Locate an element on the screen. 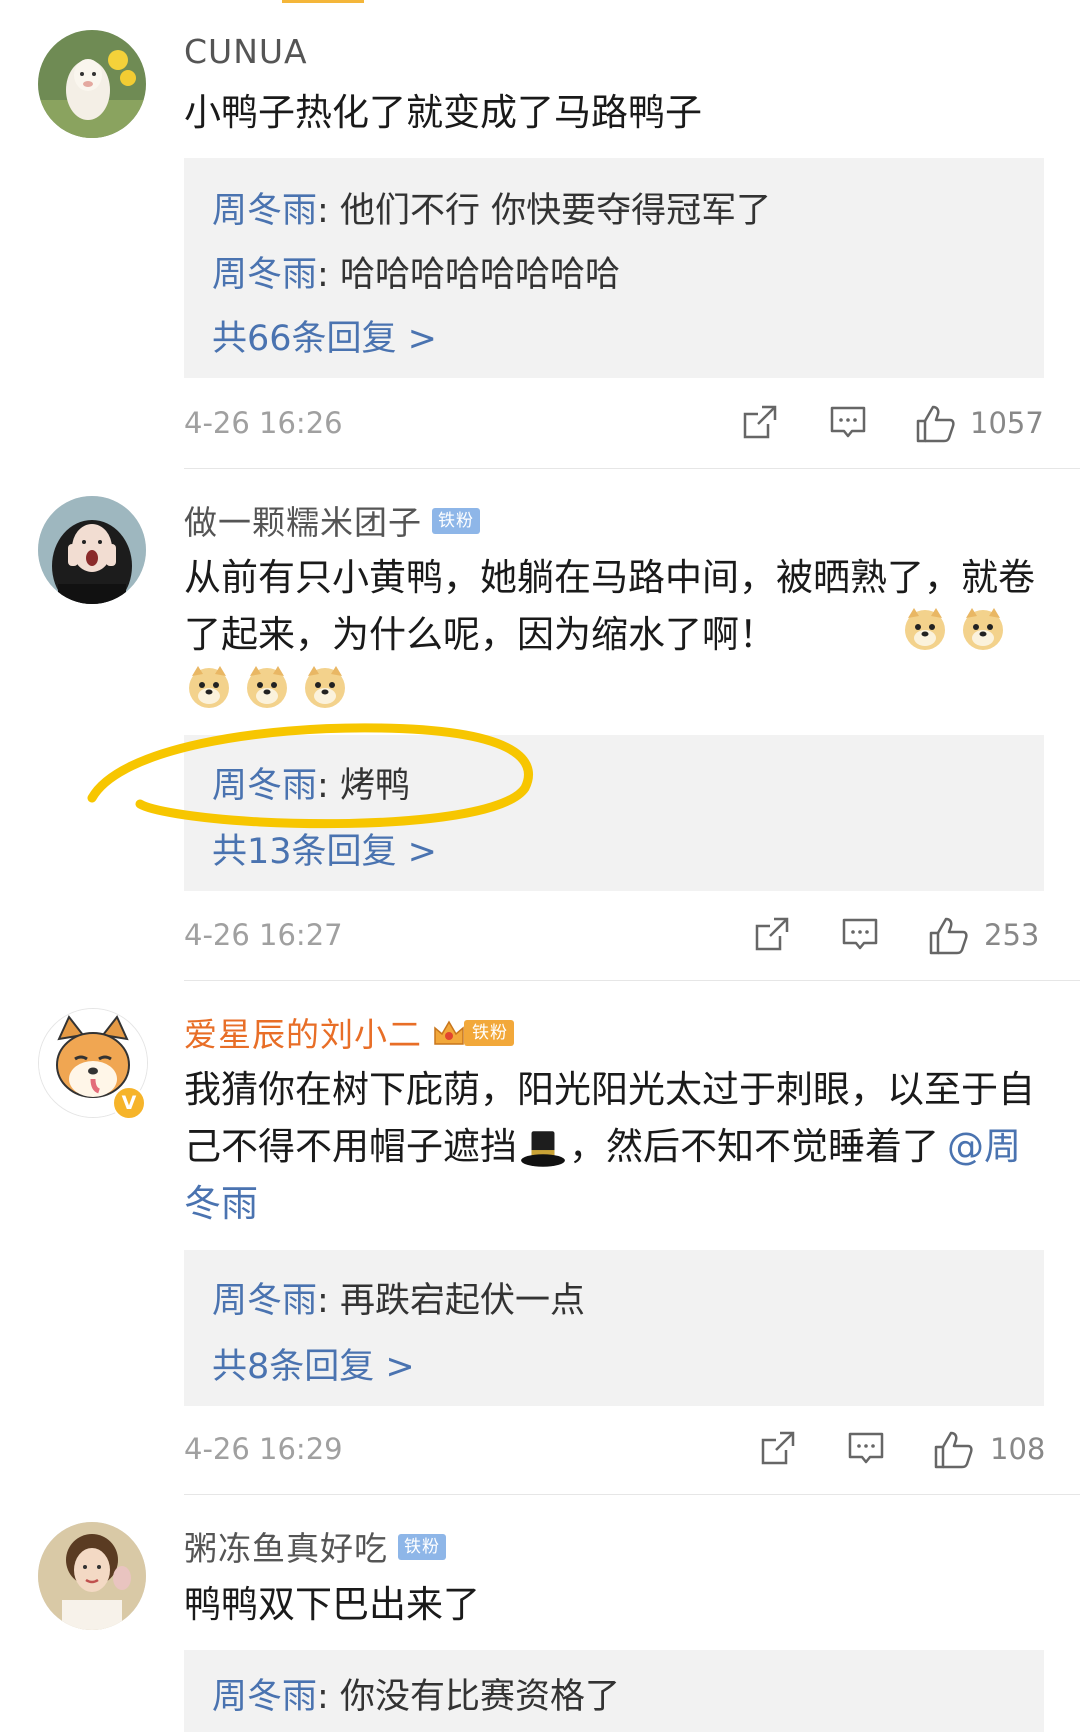 Image resolution: width=1080 pixels, height=1732 pixels. comment-body: 鸭鸭双下巴出来了 is located at coordinates (332, 1604).